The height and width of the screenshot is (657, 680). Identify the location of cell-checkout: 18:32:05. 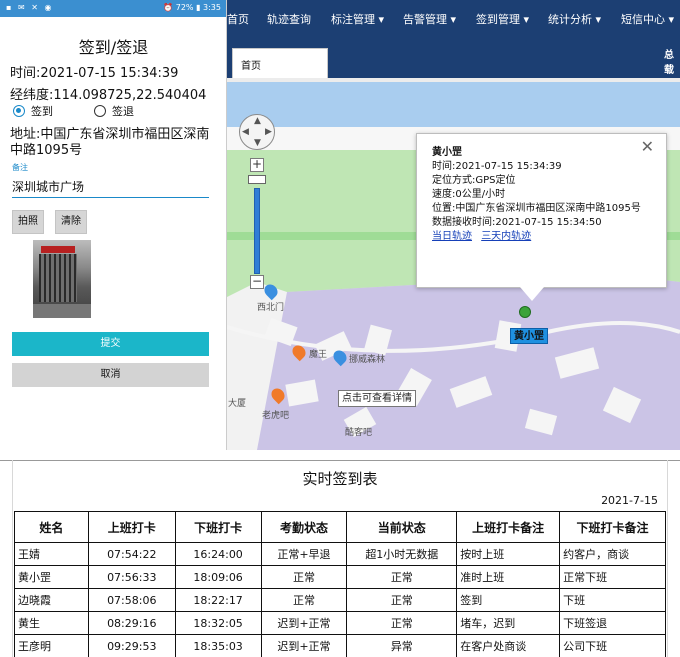
(218, 623).